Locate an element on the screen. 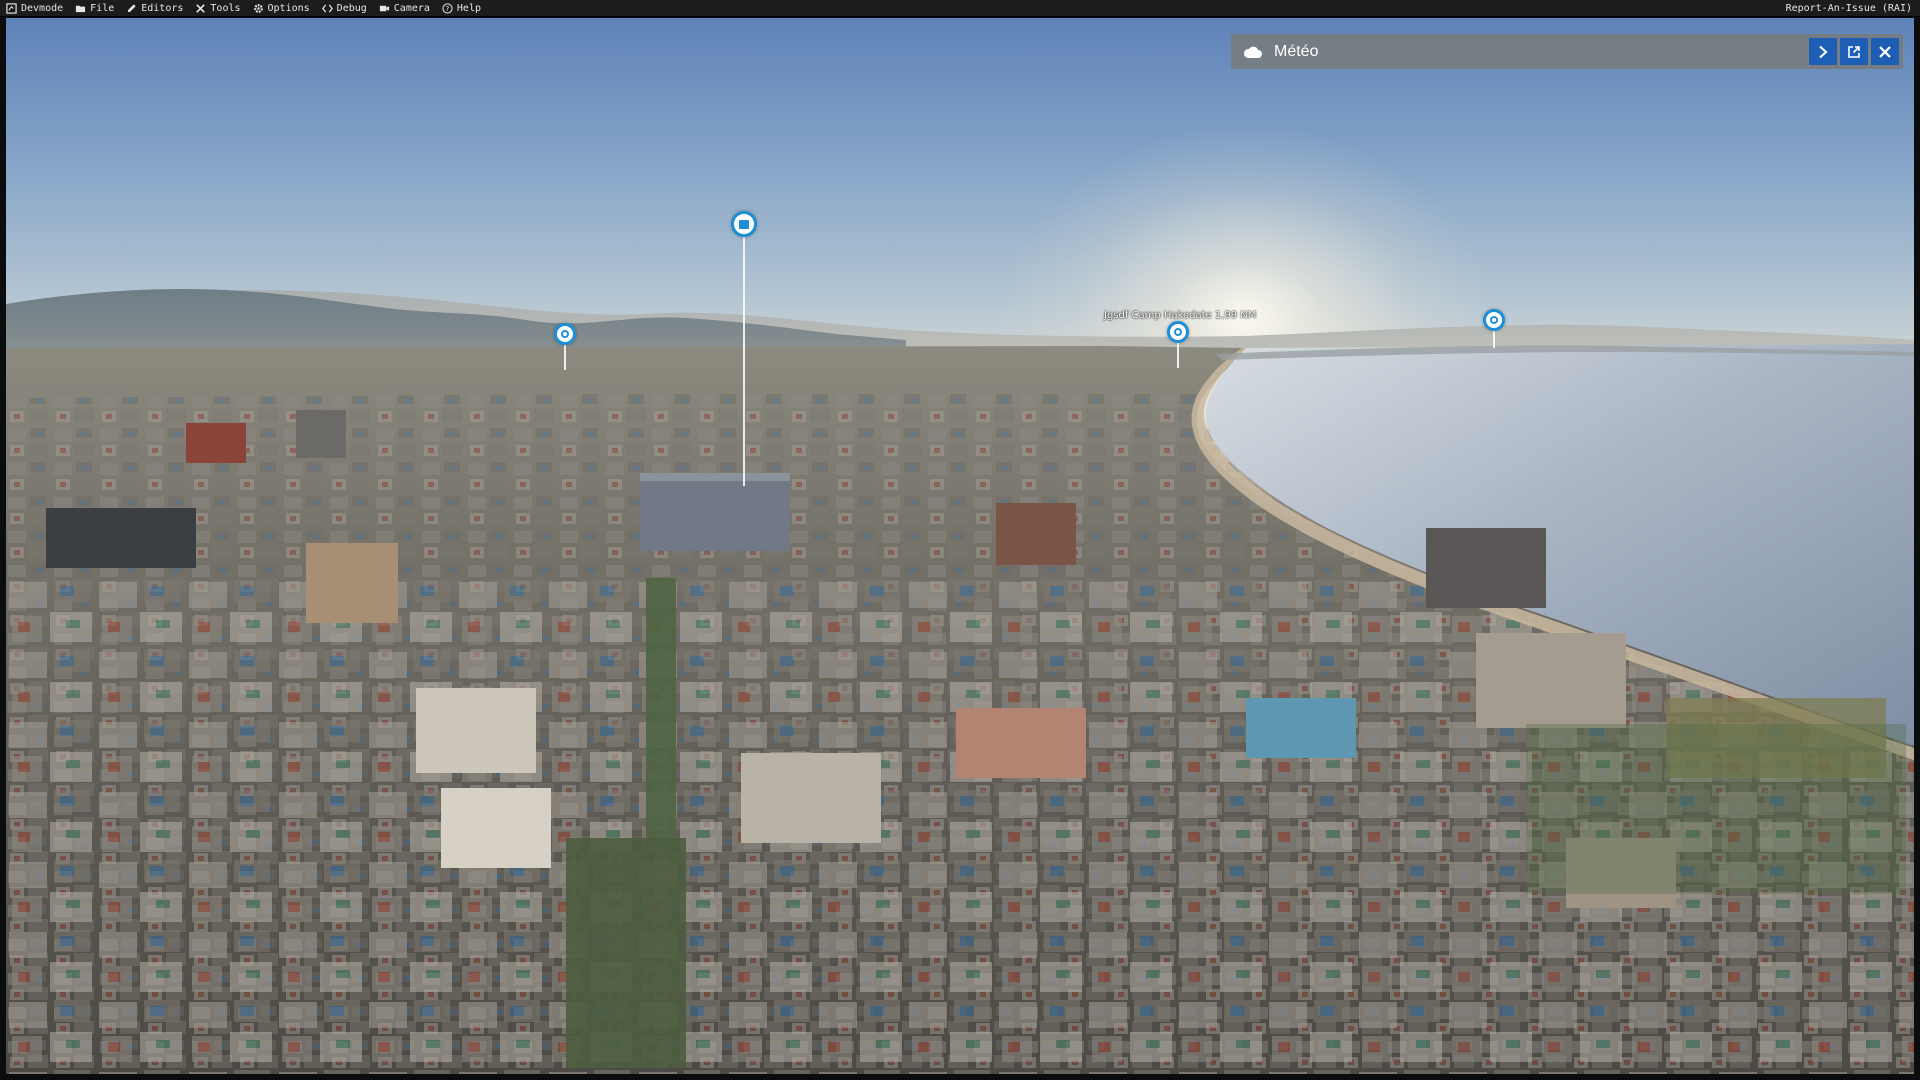 This screenshot has height=1080, width=1920. close-icon is located at coordinates (1885, 51).